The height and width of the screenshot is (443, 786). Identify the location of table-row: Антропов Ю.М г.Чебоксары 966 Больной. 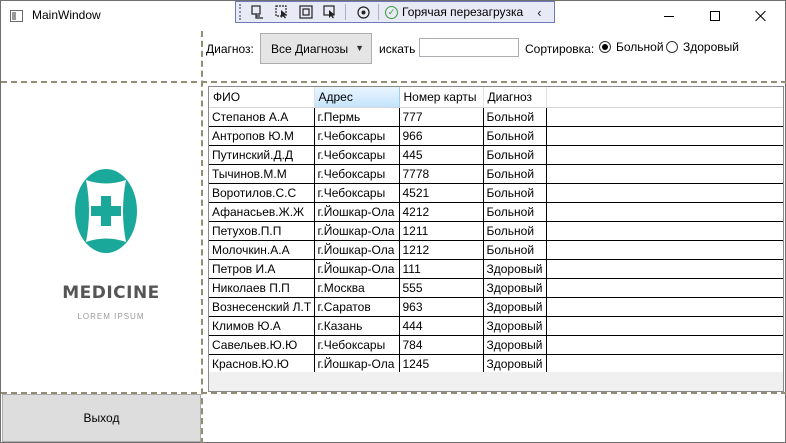
(496, 136).